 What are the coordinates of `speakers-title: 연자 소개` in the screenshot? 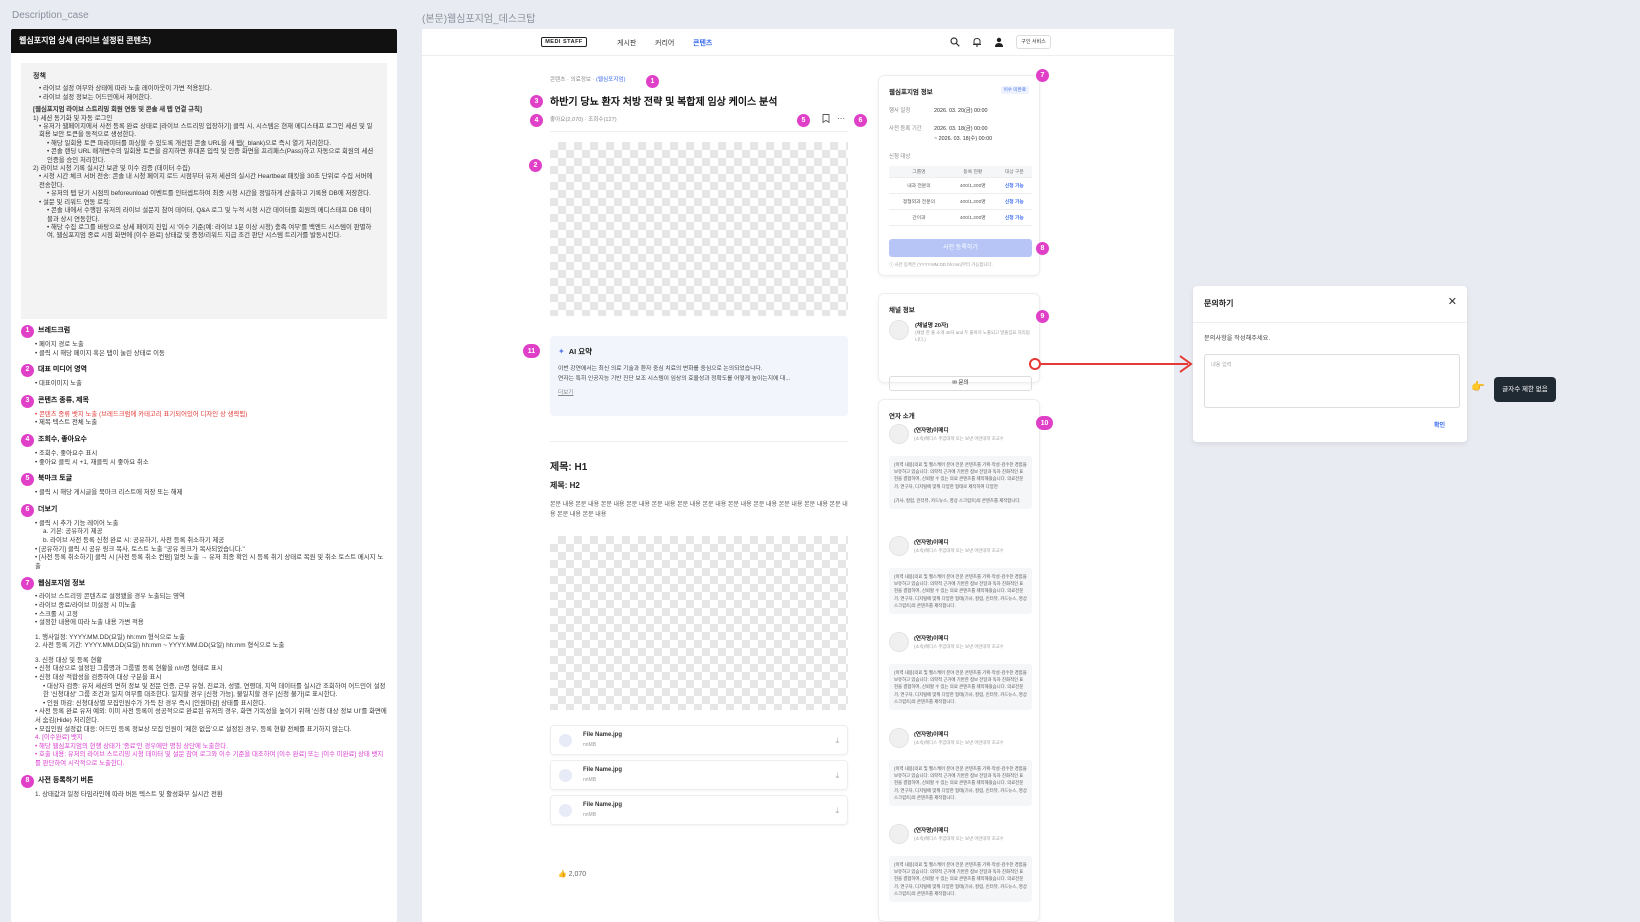 It's located at (902, 416).